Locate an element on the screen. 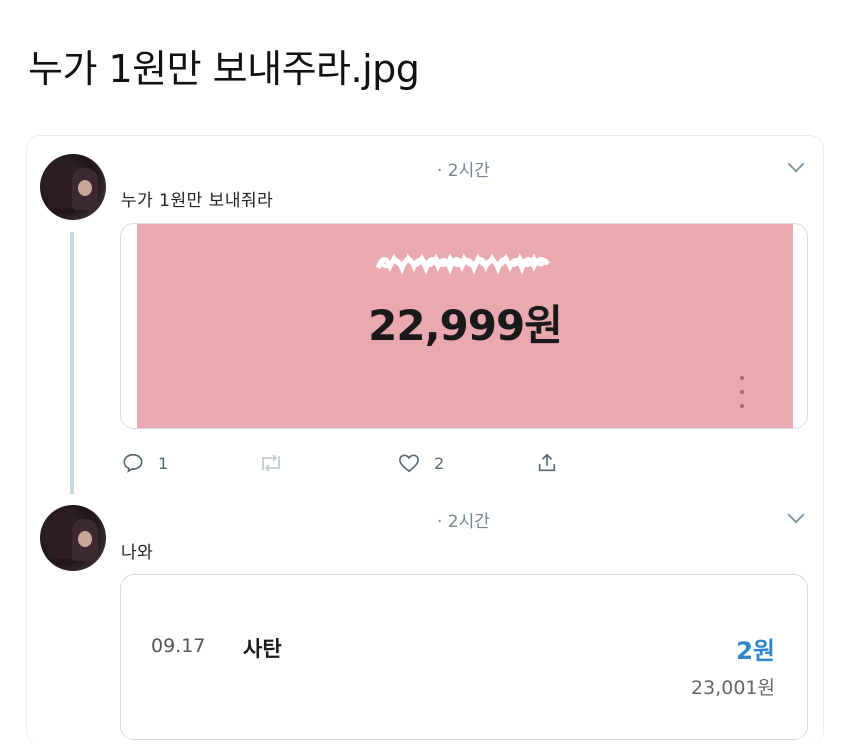 The width and height of the screenshot is (850, 744). transaction-date: 09.17 is located at coordinates (178, 646).